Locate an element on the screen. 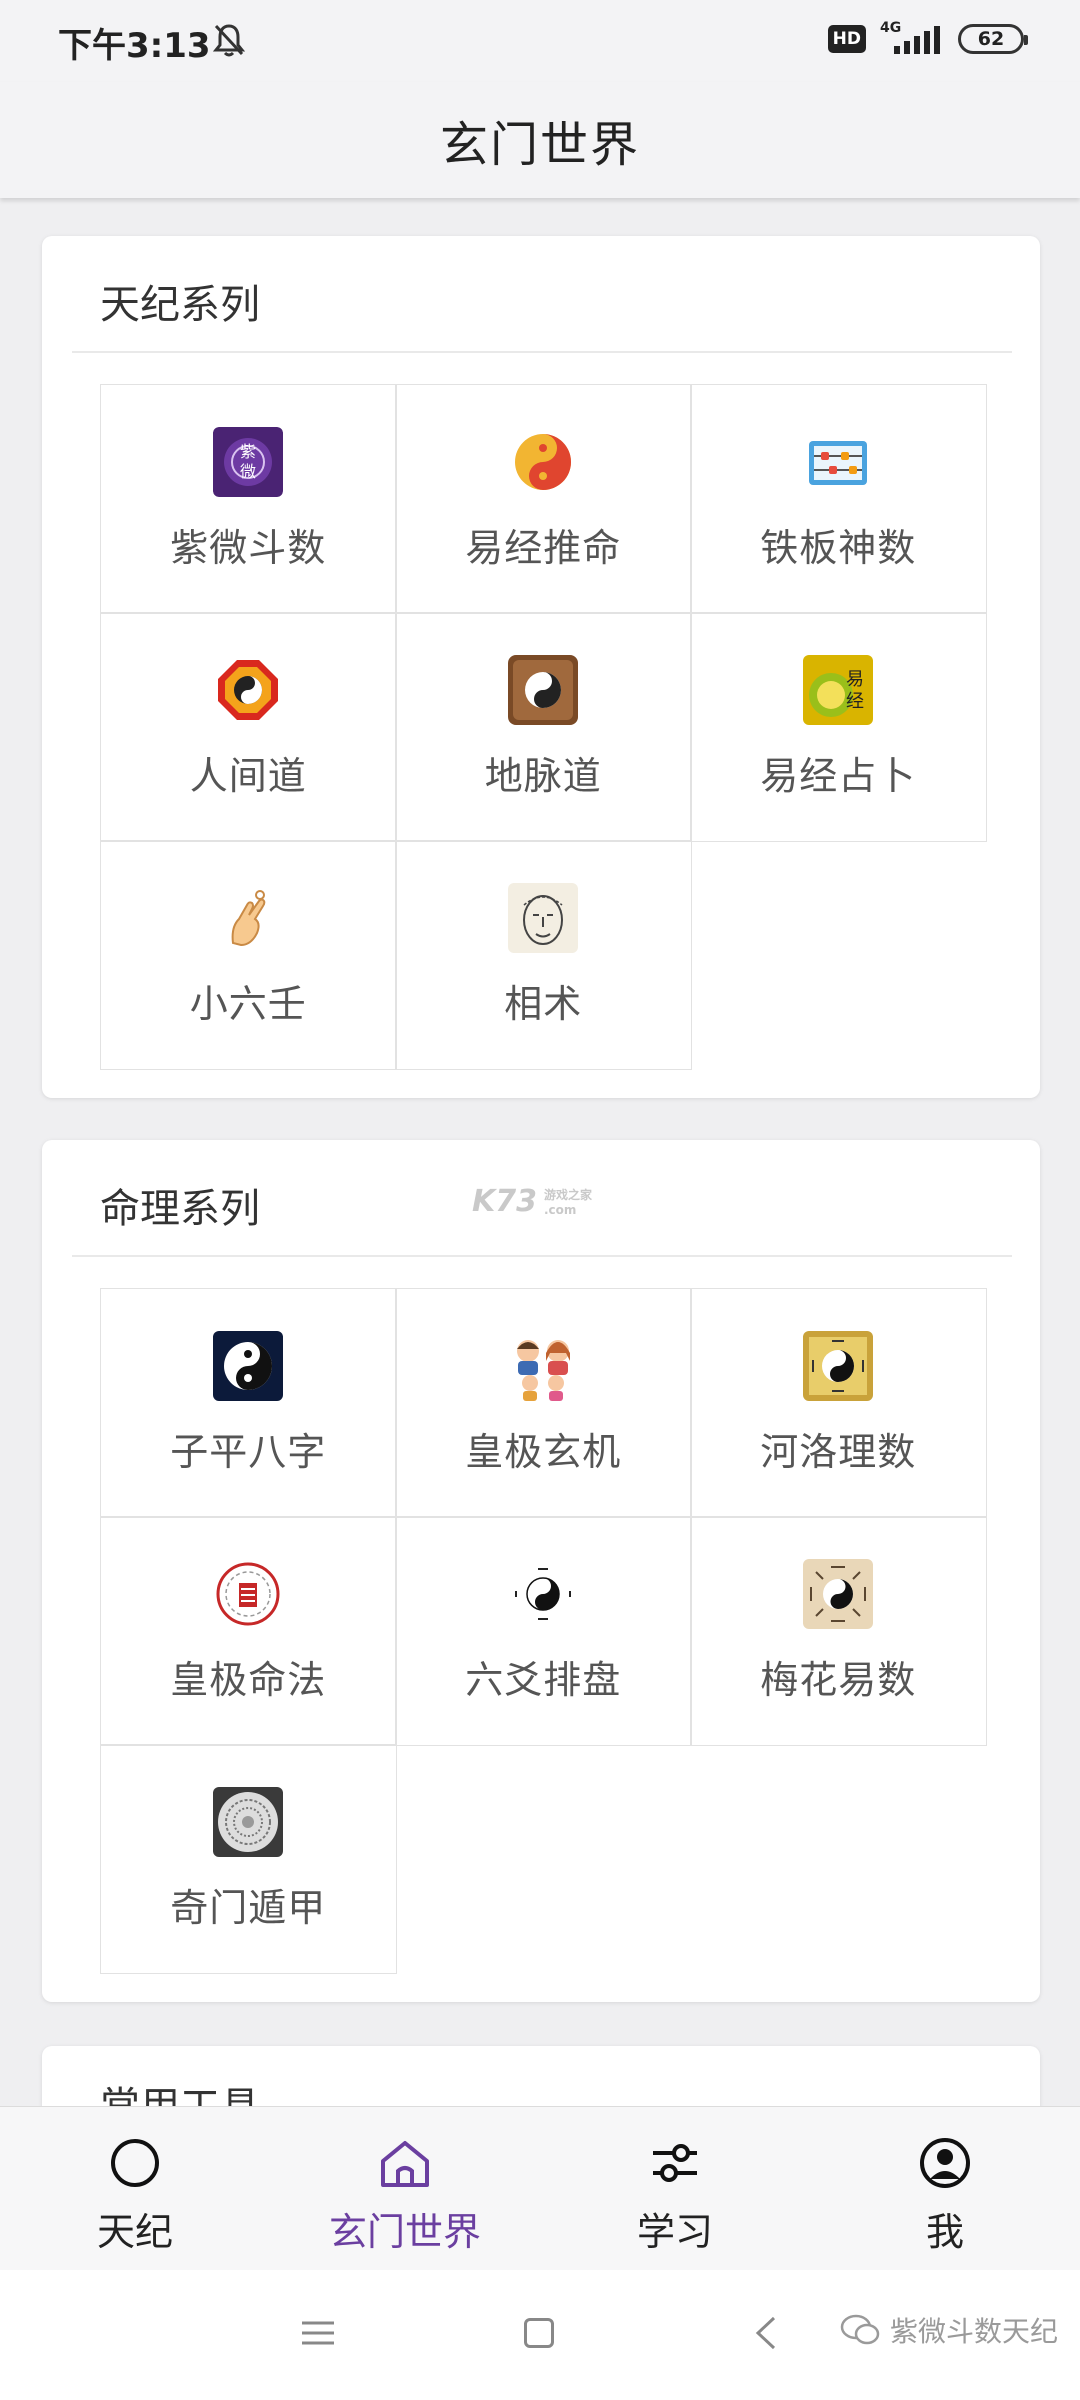  profile-icon is located at coordinates (945, 2163).